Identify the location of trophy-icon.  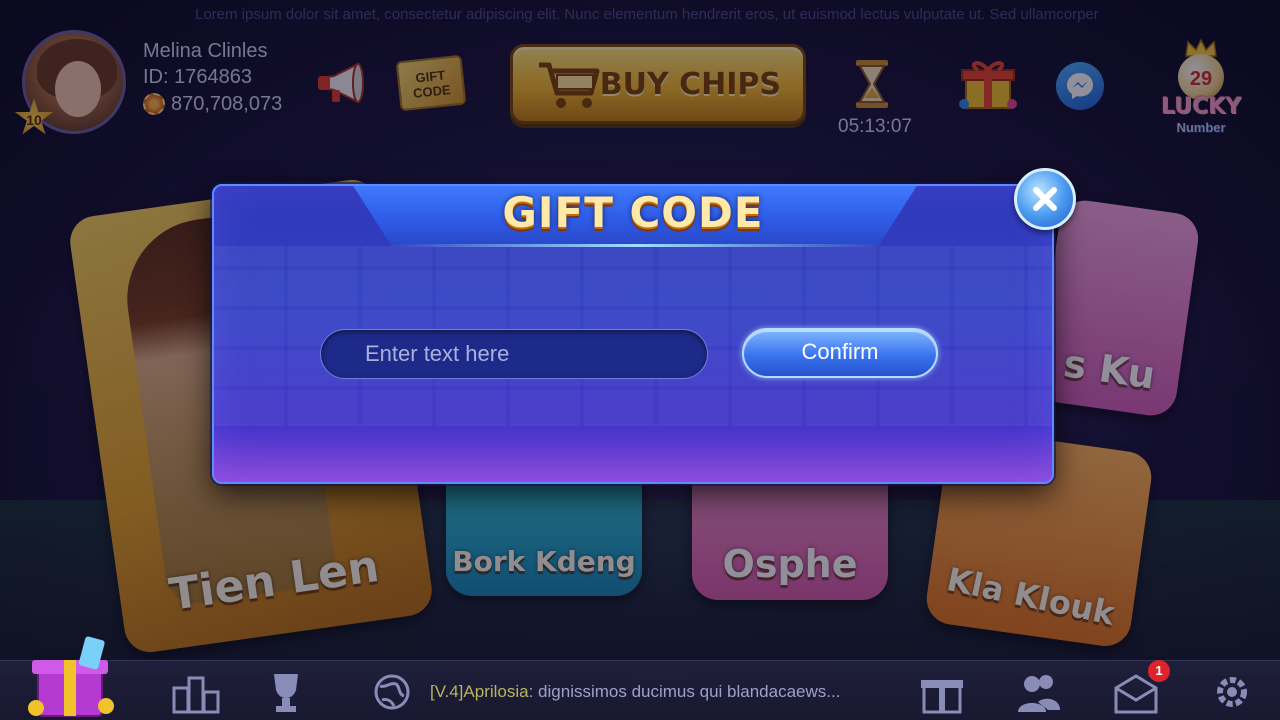
(286, 692).